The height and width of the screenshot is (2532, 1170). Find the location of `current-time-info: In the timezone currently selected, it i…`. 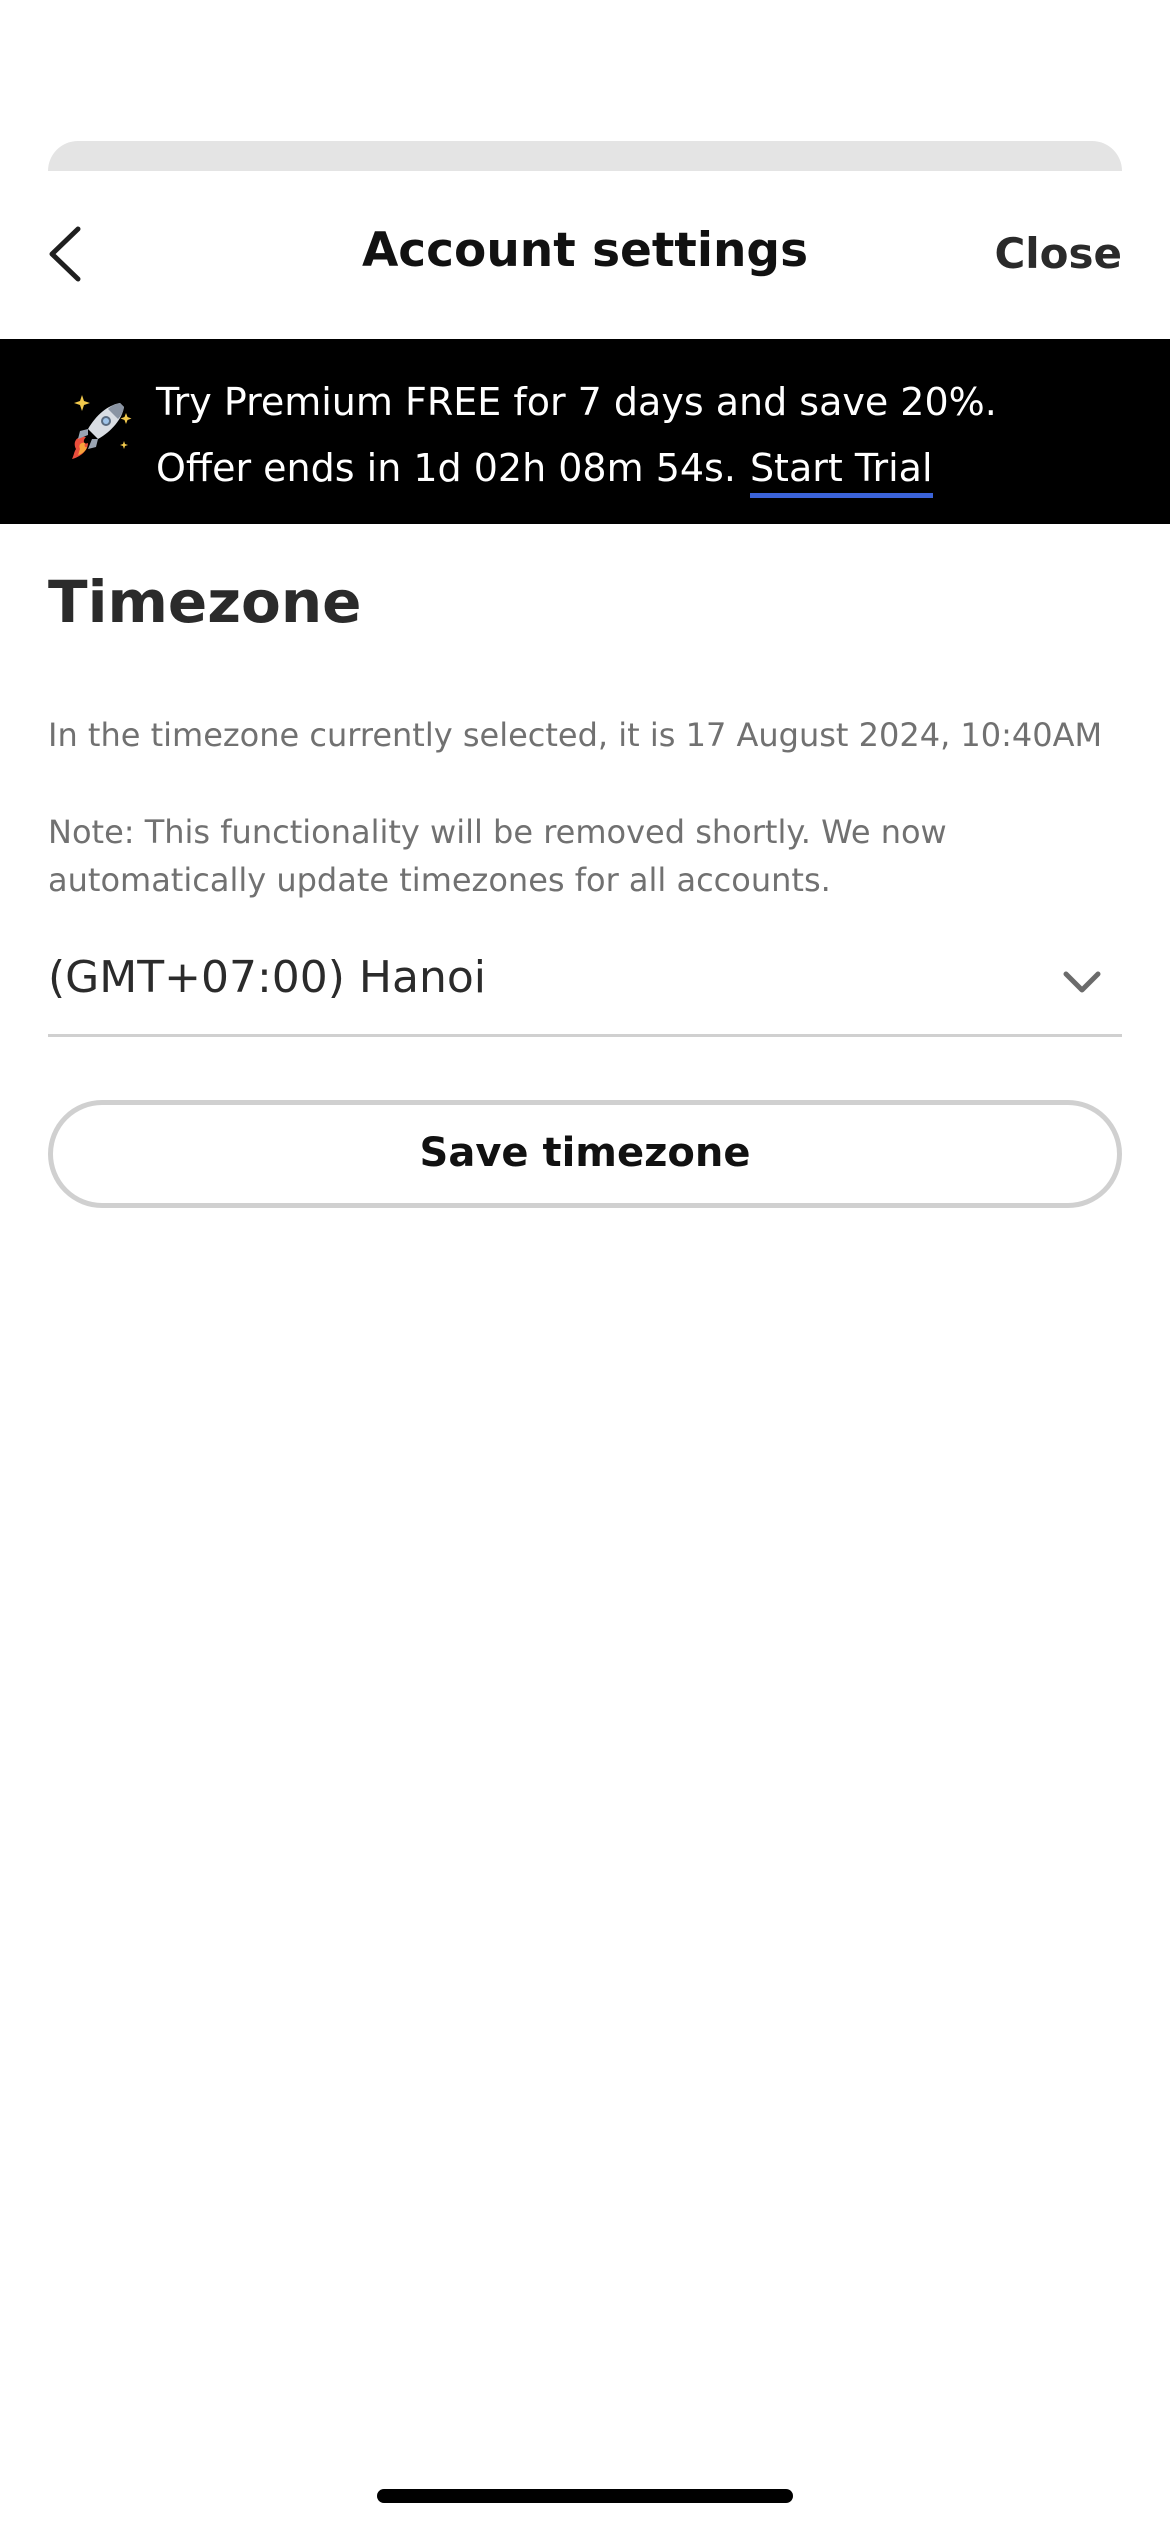

current-time-info: In the timezone currently selected, it i… is located at coordinates (575, 735).